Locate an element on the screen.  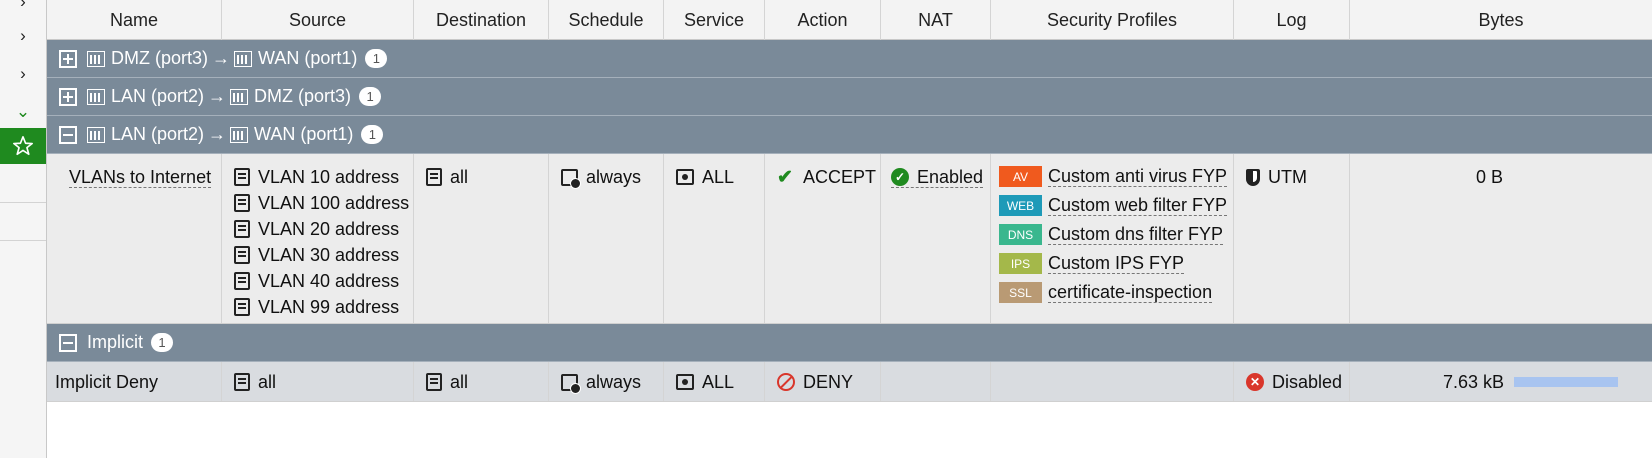
source-address: VLAN 40 address is located at coordinates (323, 281).